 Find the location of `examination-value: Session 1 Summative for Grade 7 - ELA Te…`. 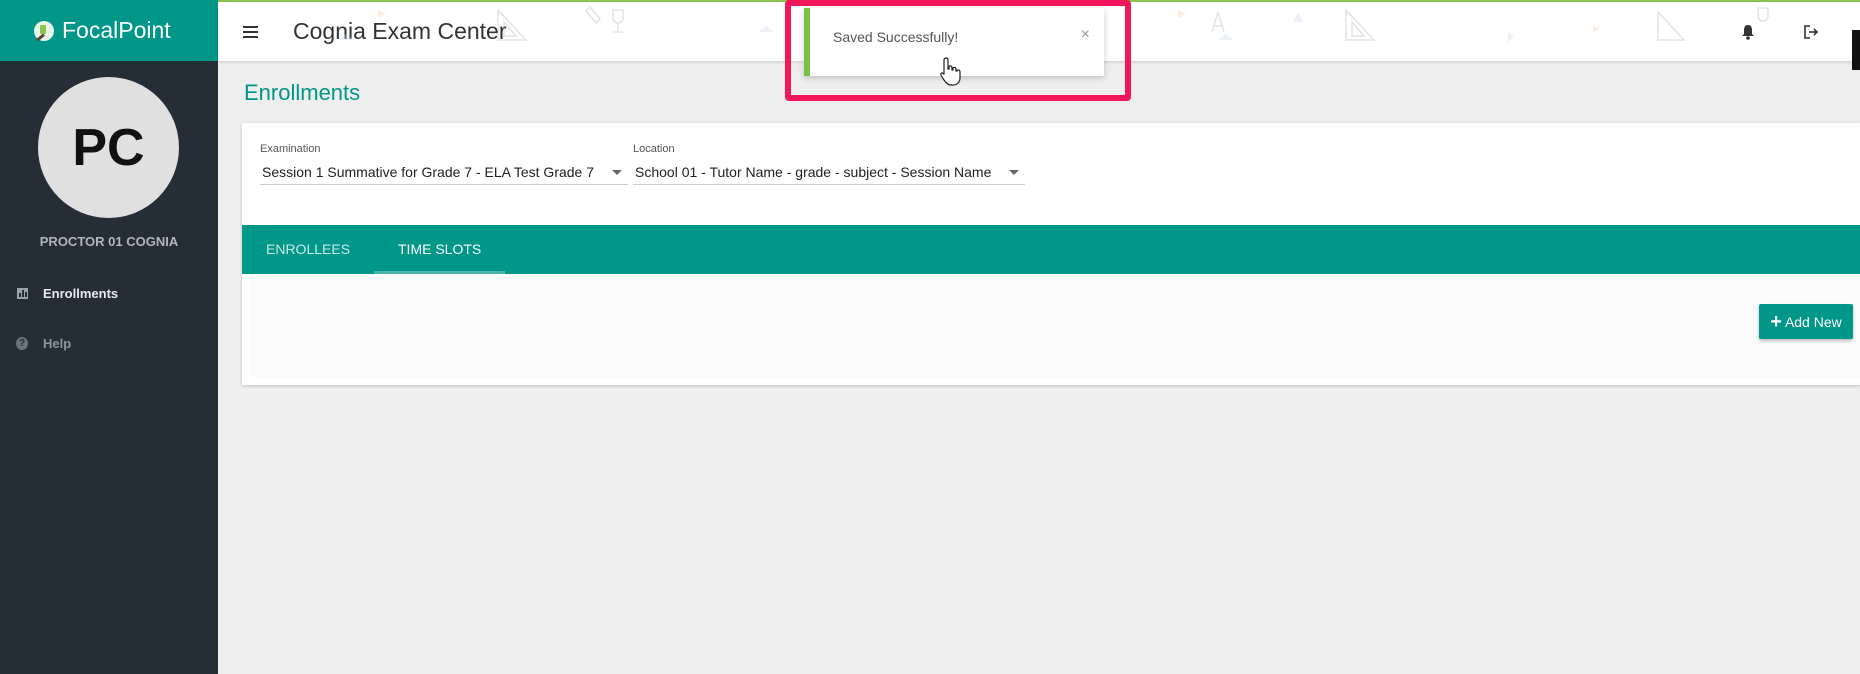

examination-value: Session 1 Summative for Grade 7 - ELA Te… is located at coordinates (428, 172).